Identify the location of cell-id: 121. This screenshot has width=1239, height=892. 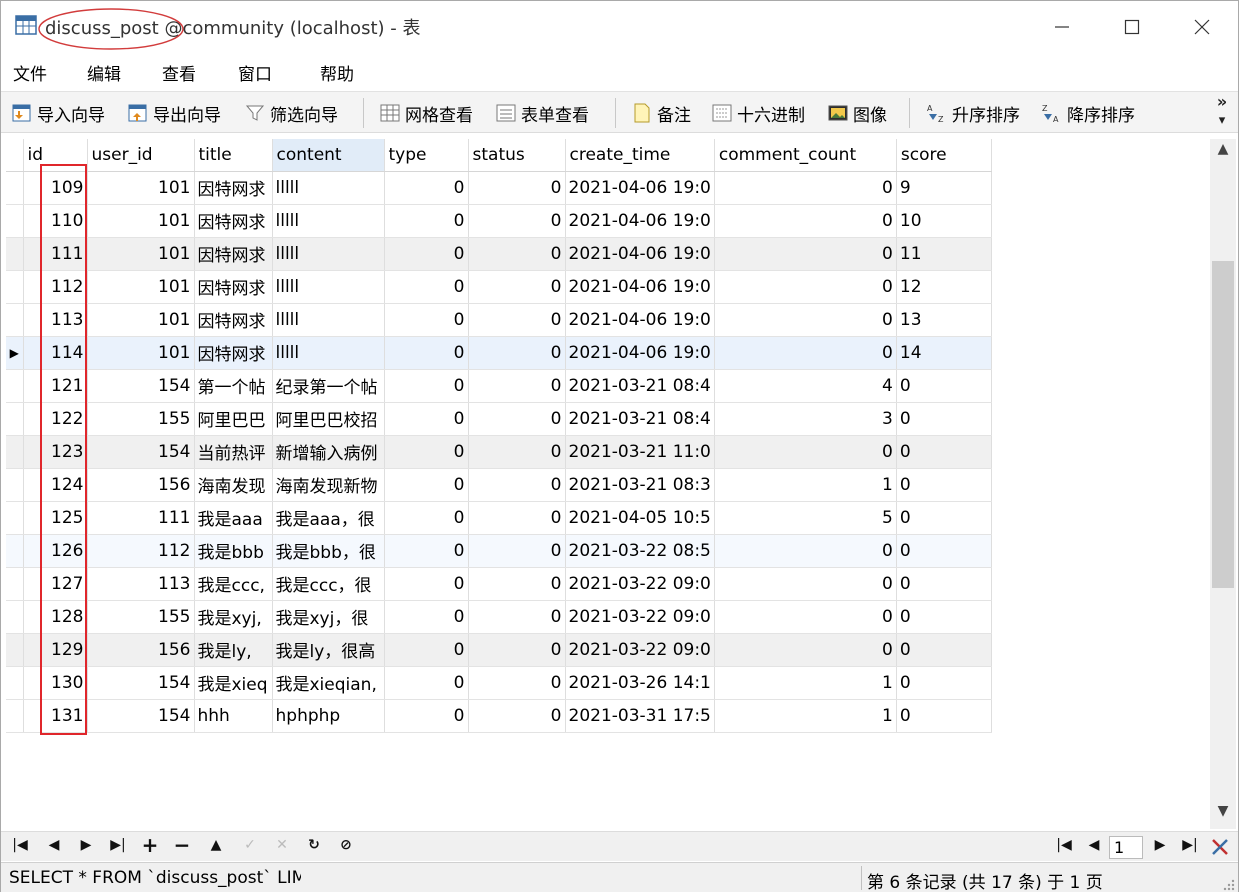
(55, 386).